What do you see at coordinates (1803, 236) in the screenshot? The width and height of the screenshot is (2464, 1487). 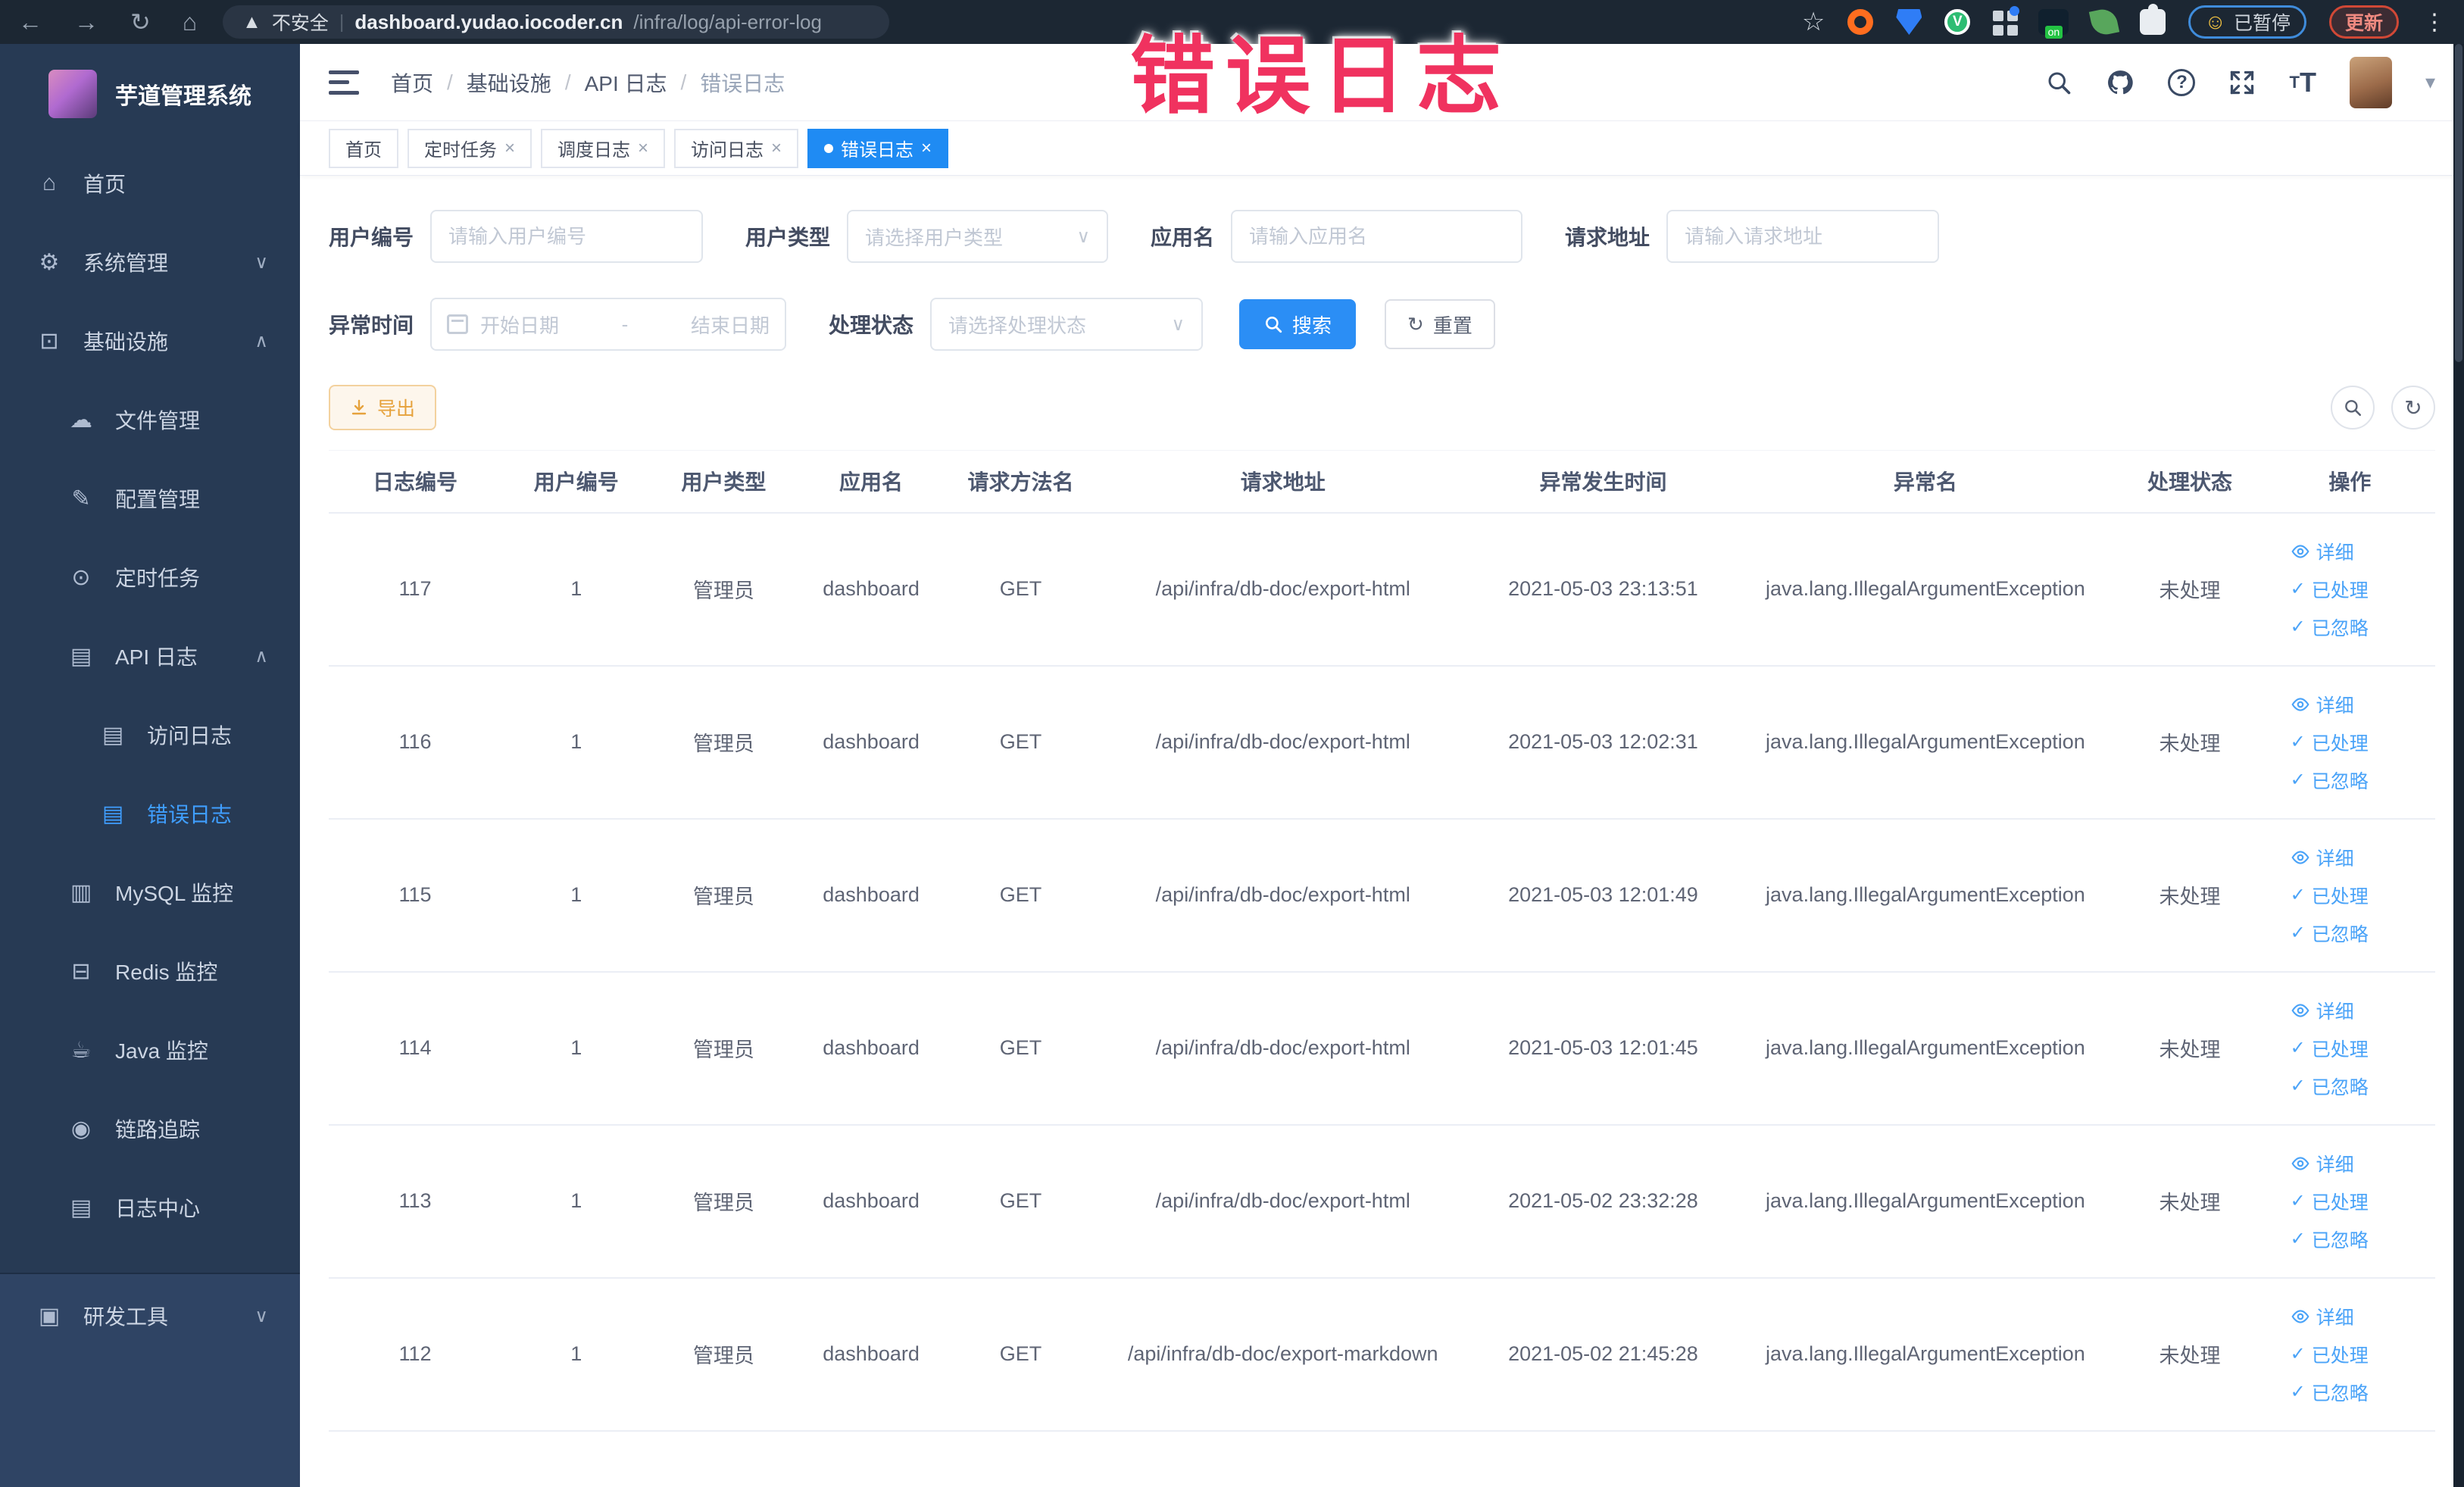 I see `request-url-input` at bounding box center [1803, 236].